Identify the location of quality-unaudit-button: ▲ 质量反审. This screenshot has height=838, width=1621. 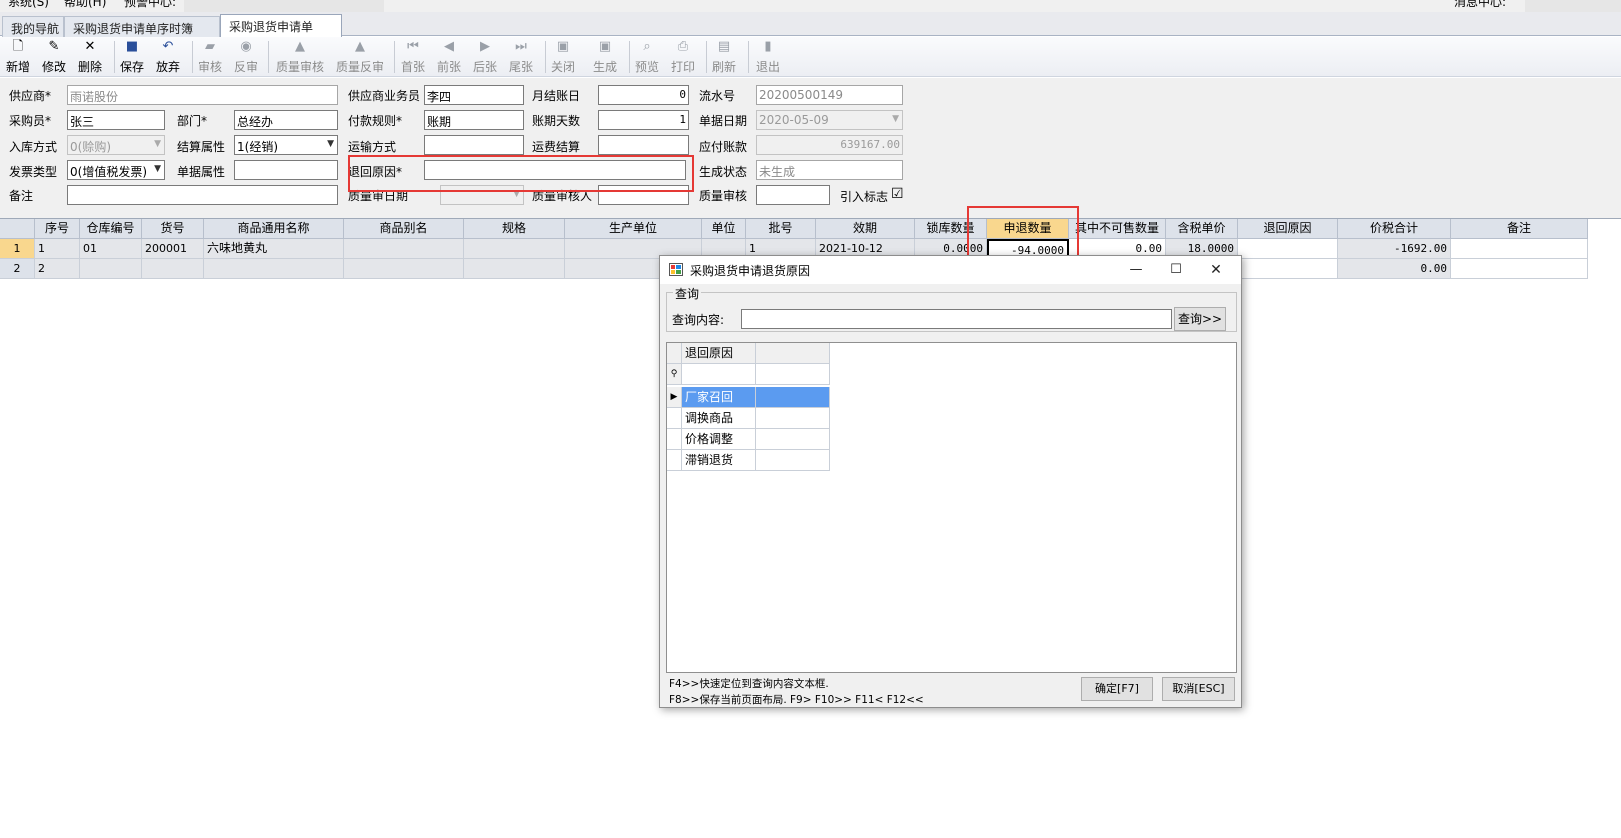
(360, 57).